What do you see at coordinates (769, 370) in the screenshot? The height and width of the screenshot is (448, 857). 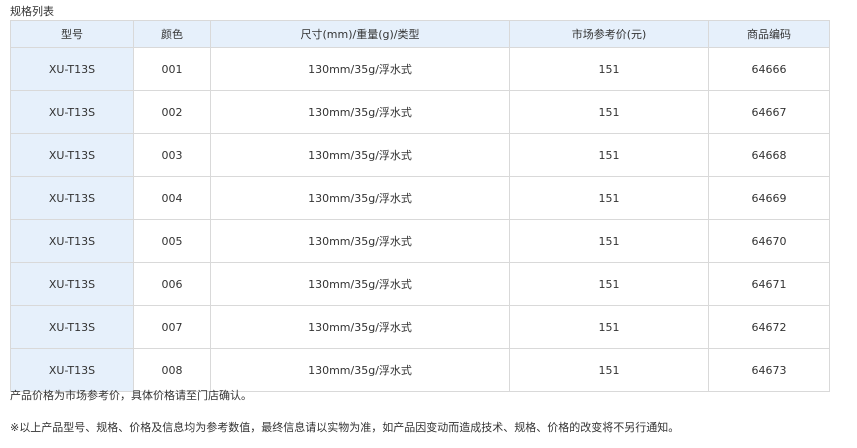 I see `cell-product-code: 64673` at bounding box center [769, 370].